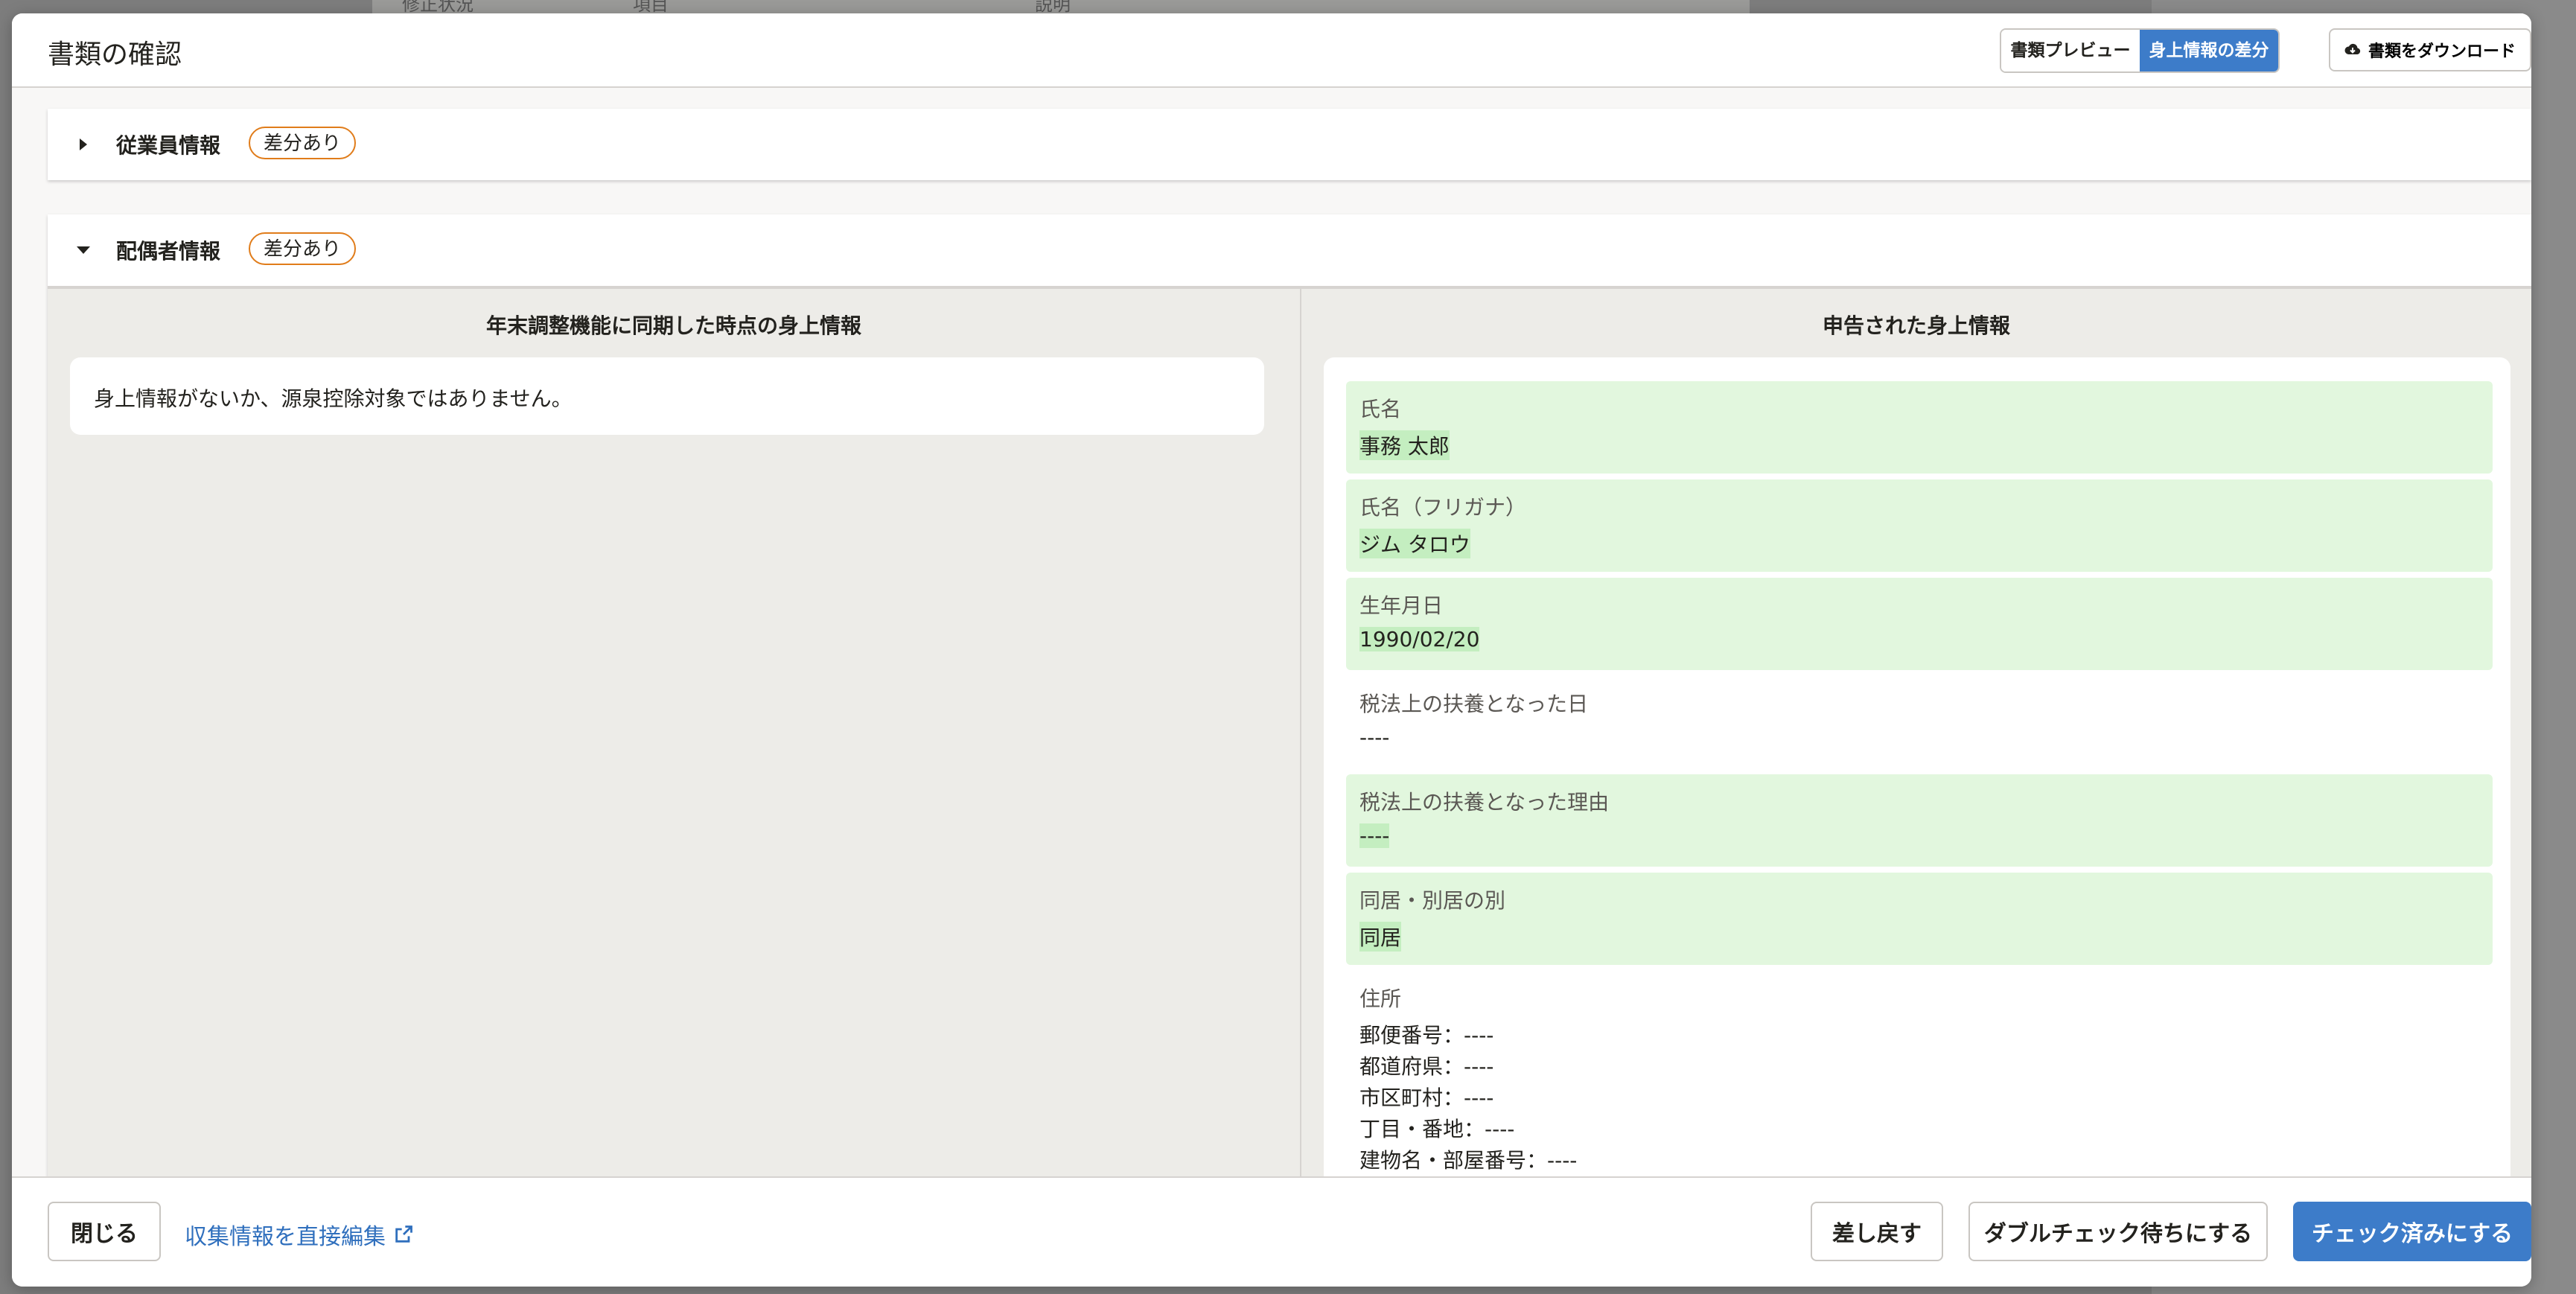 This screenshot has height=1294, width=2576. What do you see at coordinates (404, 1234) in the screenshot?
I see `external-link-icon` at bounding box center [404, 1234].